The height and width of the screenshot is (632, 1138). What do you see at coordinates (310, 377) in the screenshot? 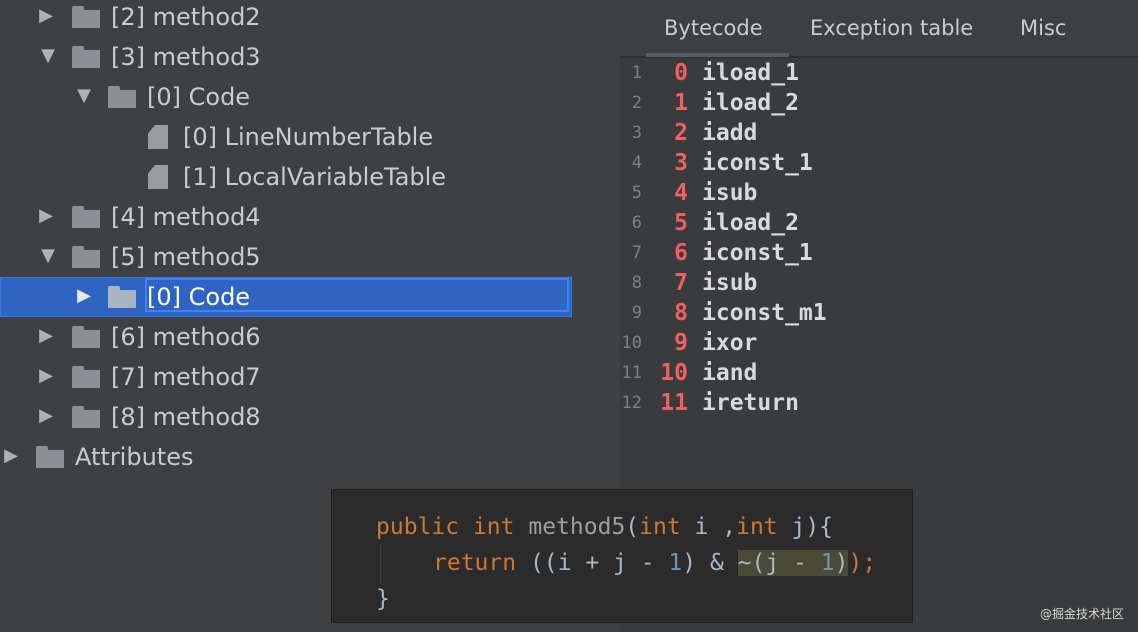
I see `tree-node-method7: ▶ [7] method7` at bounding box center [310, 377].